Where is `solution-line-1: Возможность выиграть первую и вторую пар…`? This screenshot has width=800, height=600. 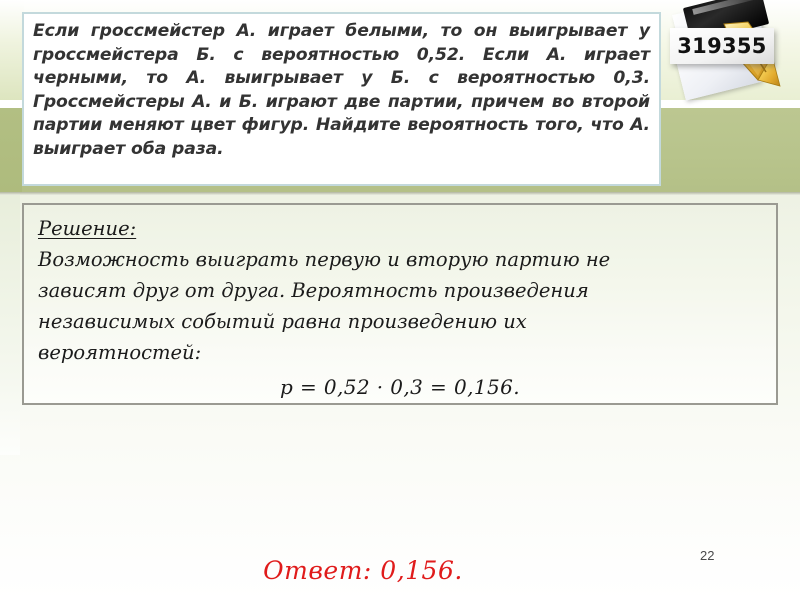
solution-line-1: Возможность выиграть первую и вторую пар… is located at coordinates (324, 259).